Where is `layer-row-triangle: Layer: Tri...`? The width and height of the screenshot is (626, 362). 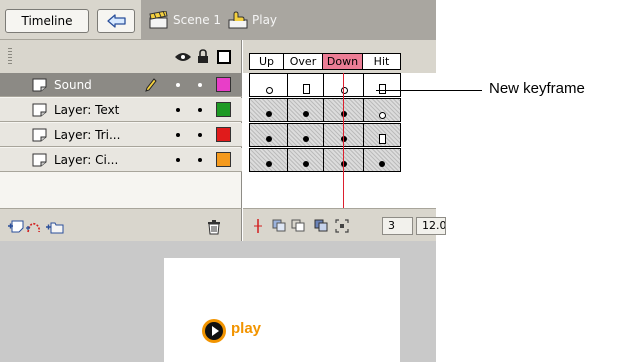 layer-row-triangle: Layer: Tri... is located at coordinates (121, 135).